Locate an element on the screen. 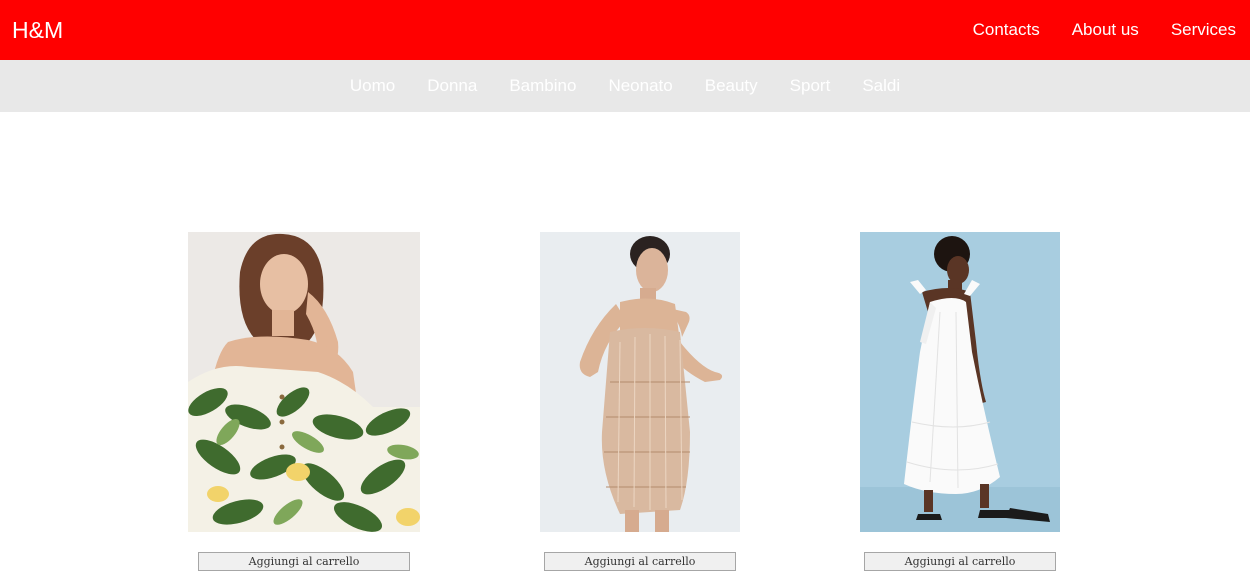 Image resolution: width=1250 pixels, height=587 pixels. add-to-cart-button-2: Aggiungi al carrello is located at coordinates (640, 561).